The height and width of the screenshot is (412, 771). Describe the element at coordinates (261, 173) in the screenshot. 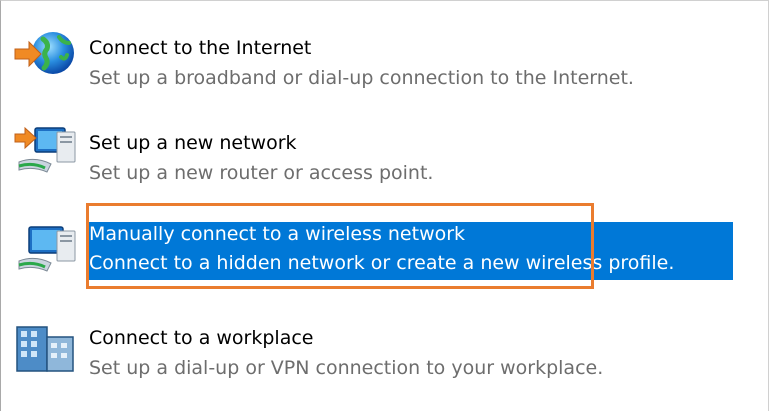

I see `option-description: Set up a new router or access point.` at that location.